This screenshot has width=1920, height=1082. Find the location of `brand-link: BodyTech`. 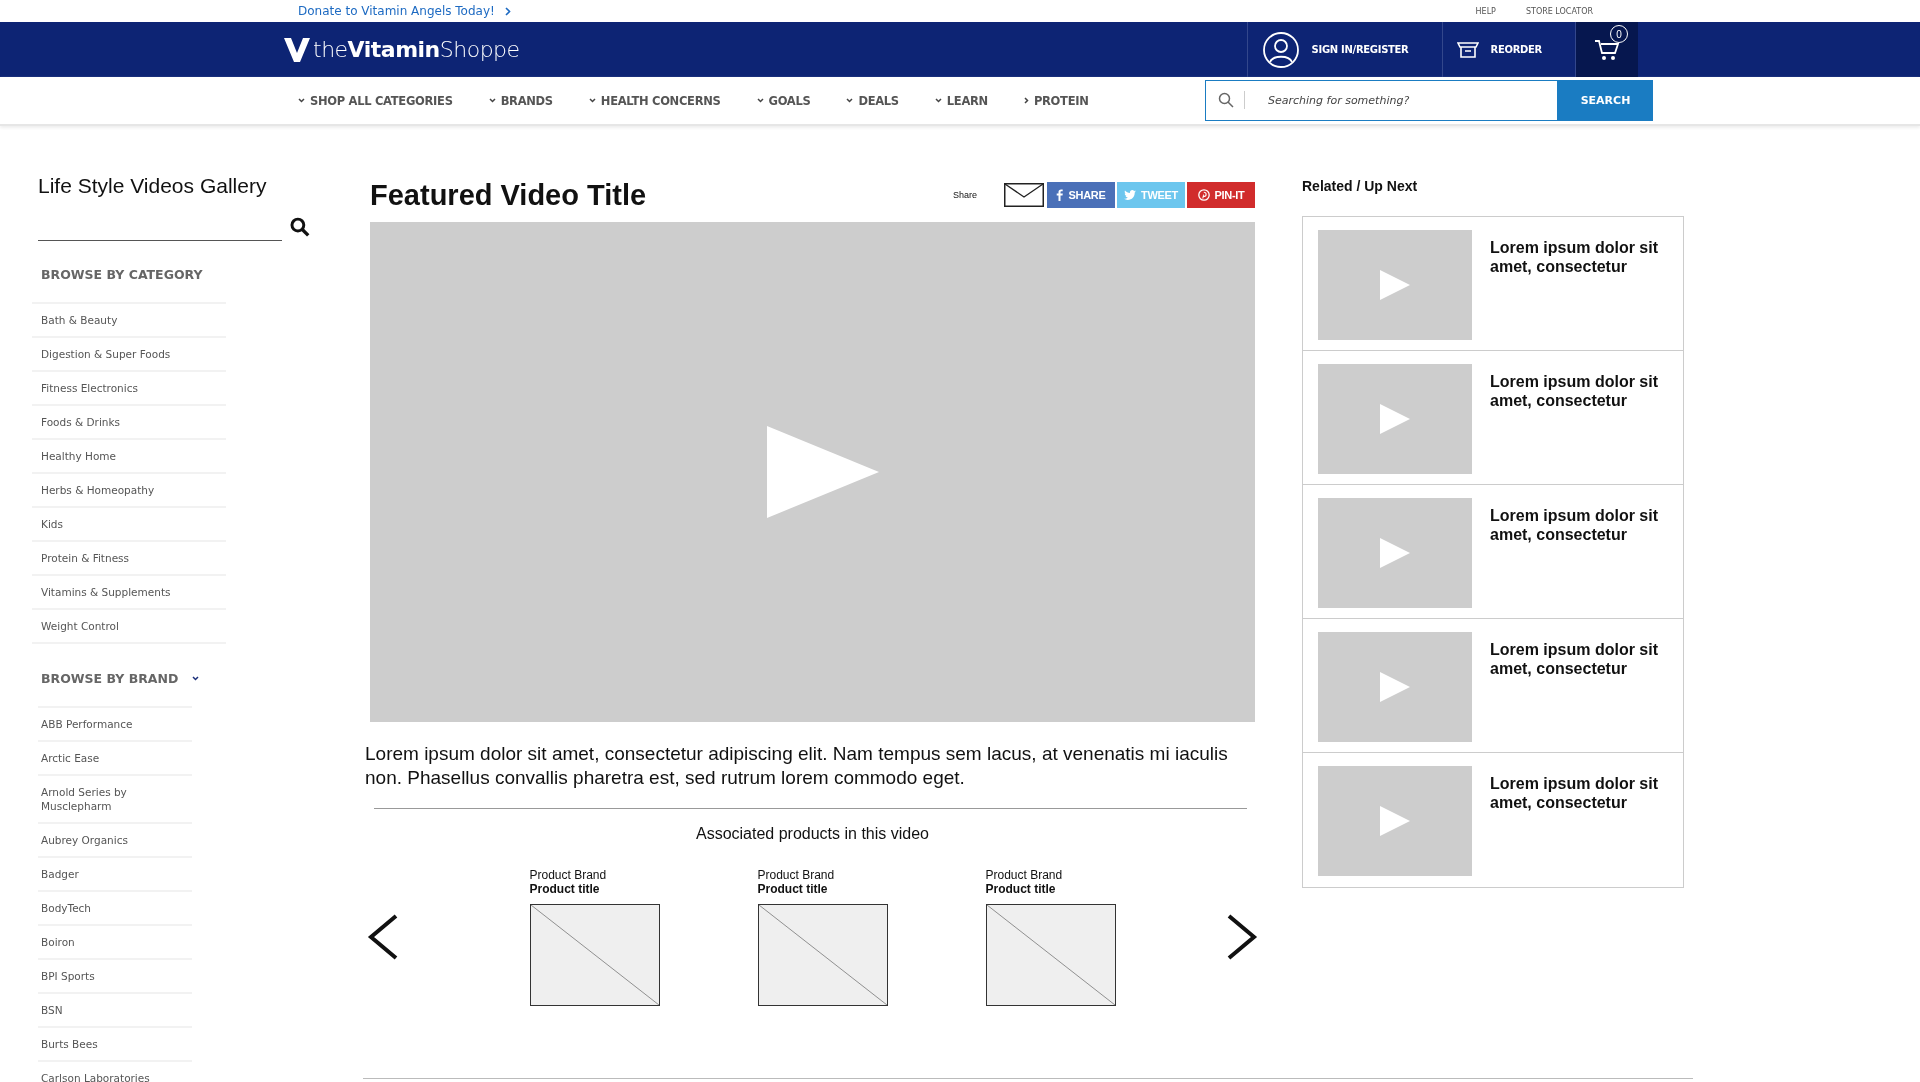

brand-link: BodyTech is located at coordinates (115, 909).